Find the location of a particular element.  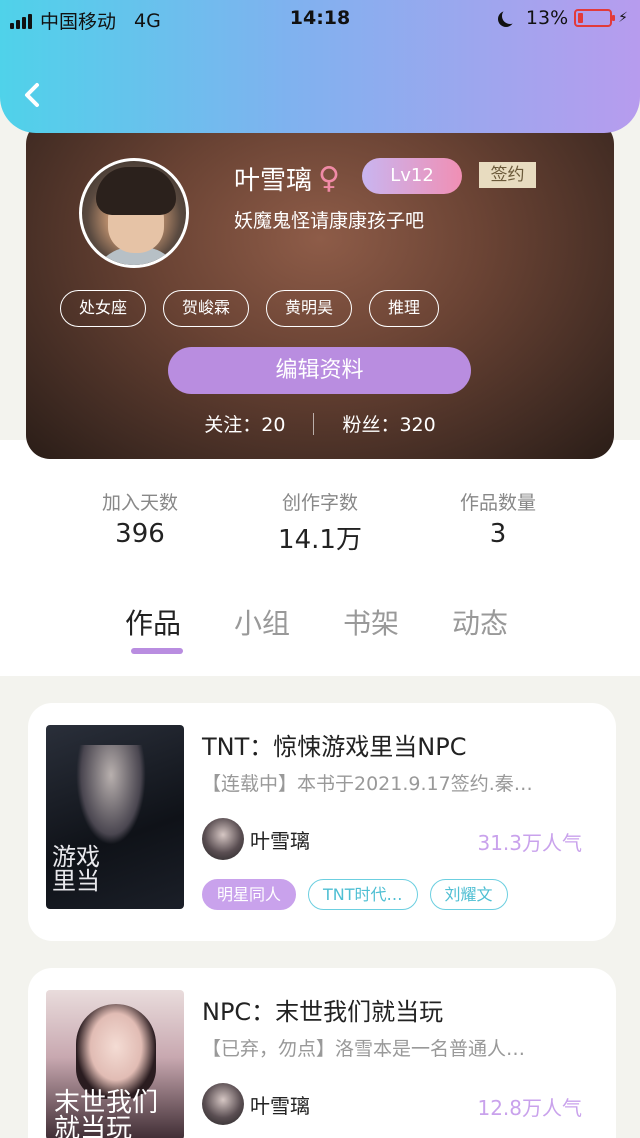

fans-link: 粉丝：320 is located at coordinates (388, 423).